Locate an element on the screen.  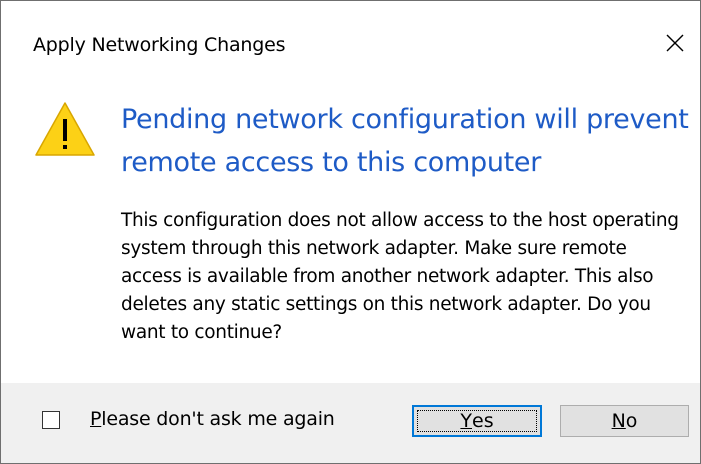
close-button is located at coordinates (675, 43).